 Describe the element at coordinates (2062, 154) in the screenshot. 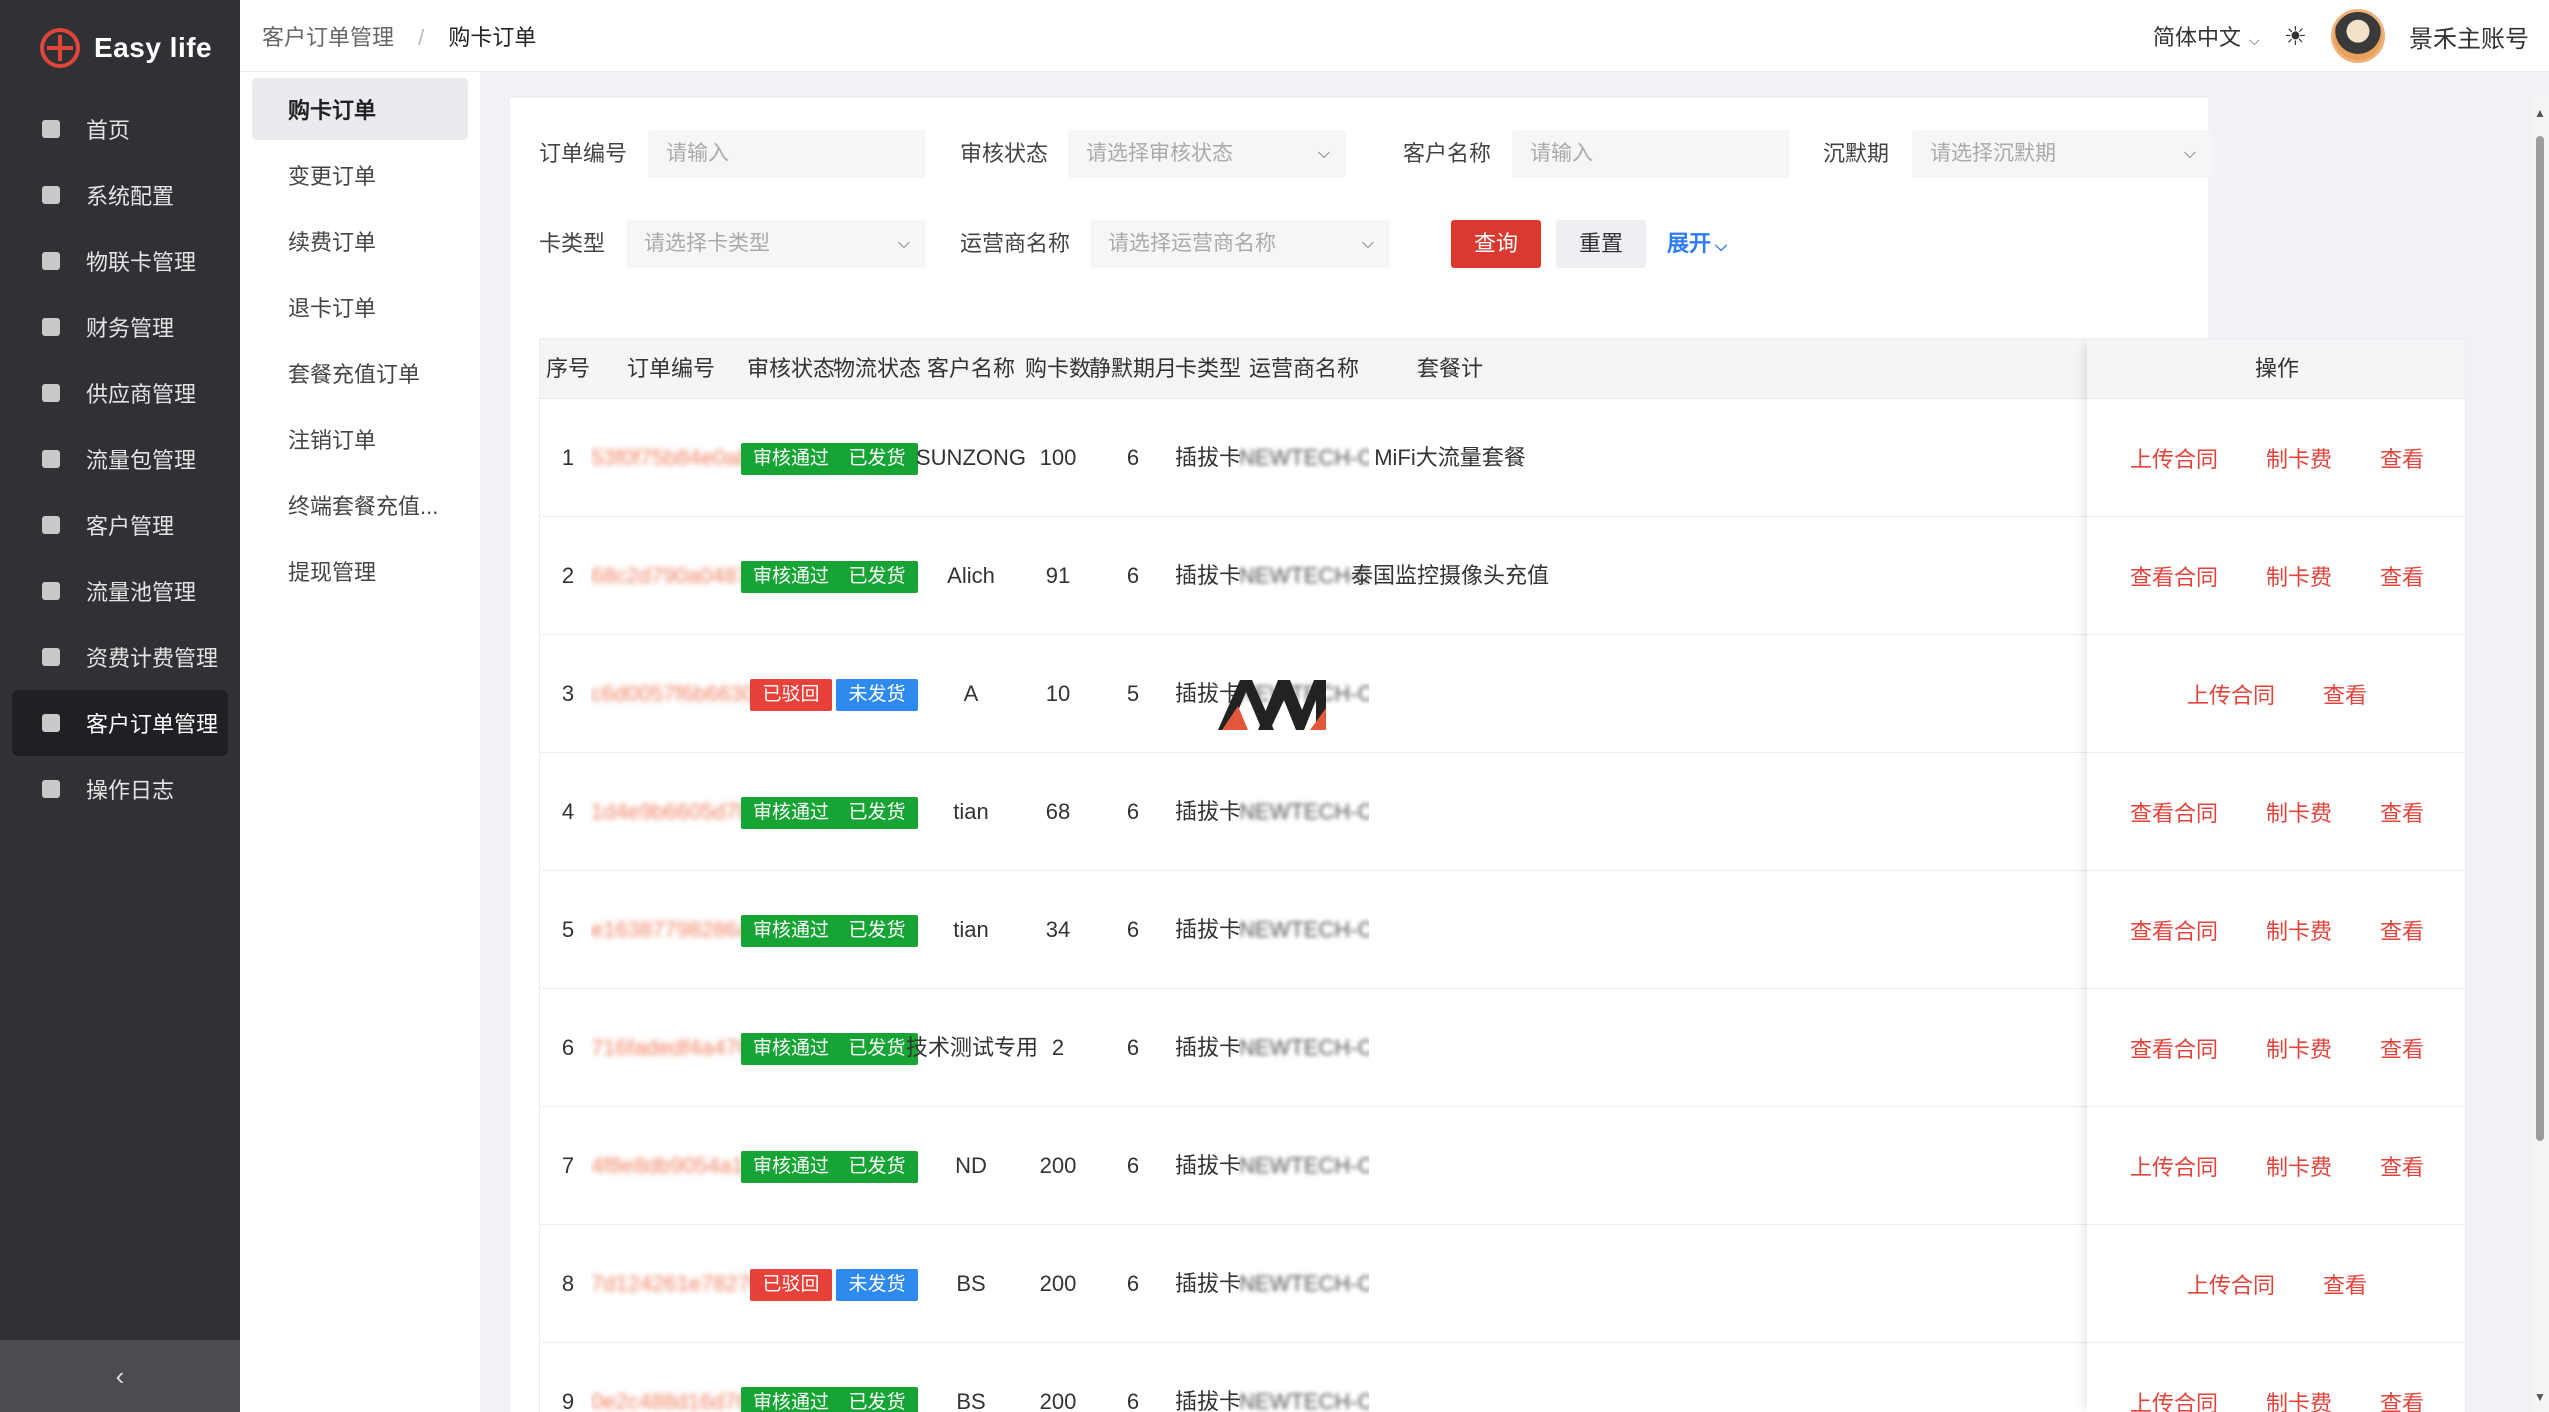

I see `silent-period-select: 请选择沉默期 ⌵` at that location.